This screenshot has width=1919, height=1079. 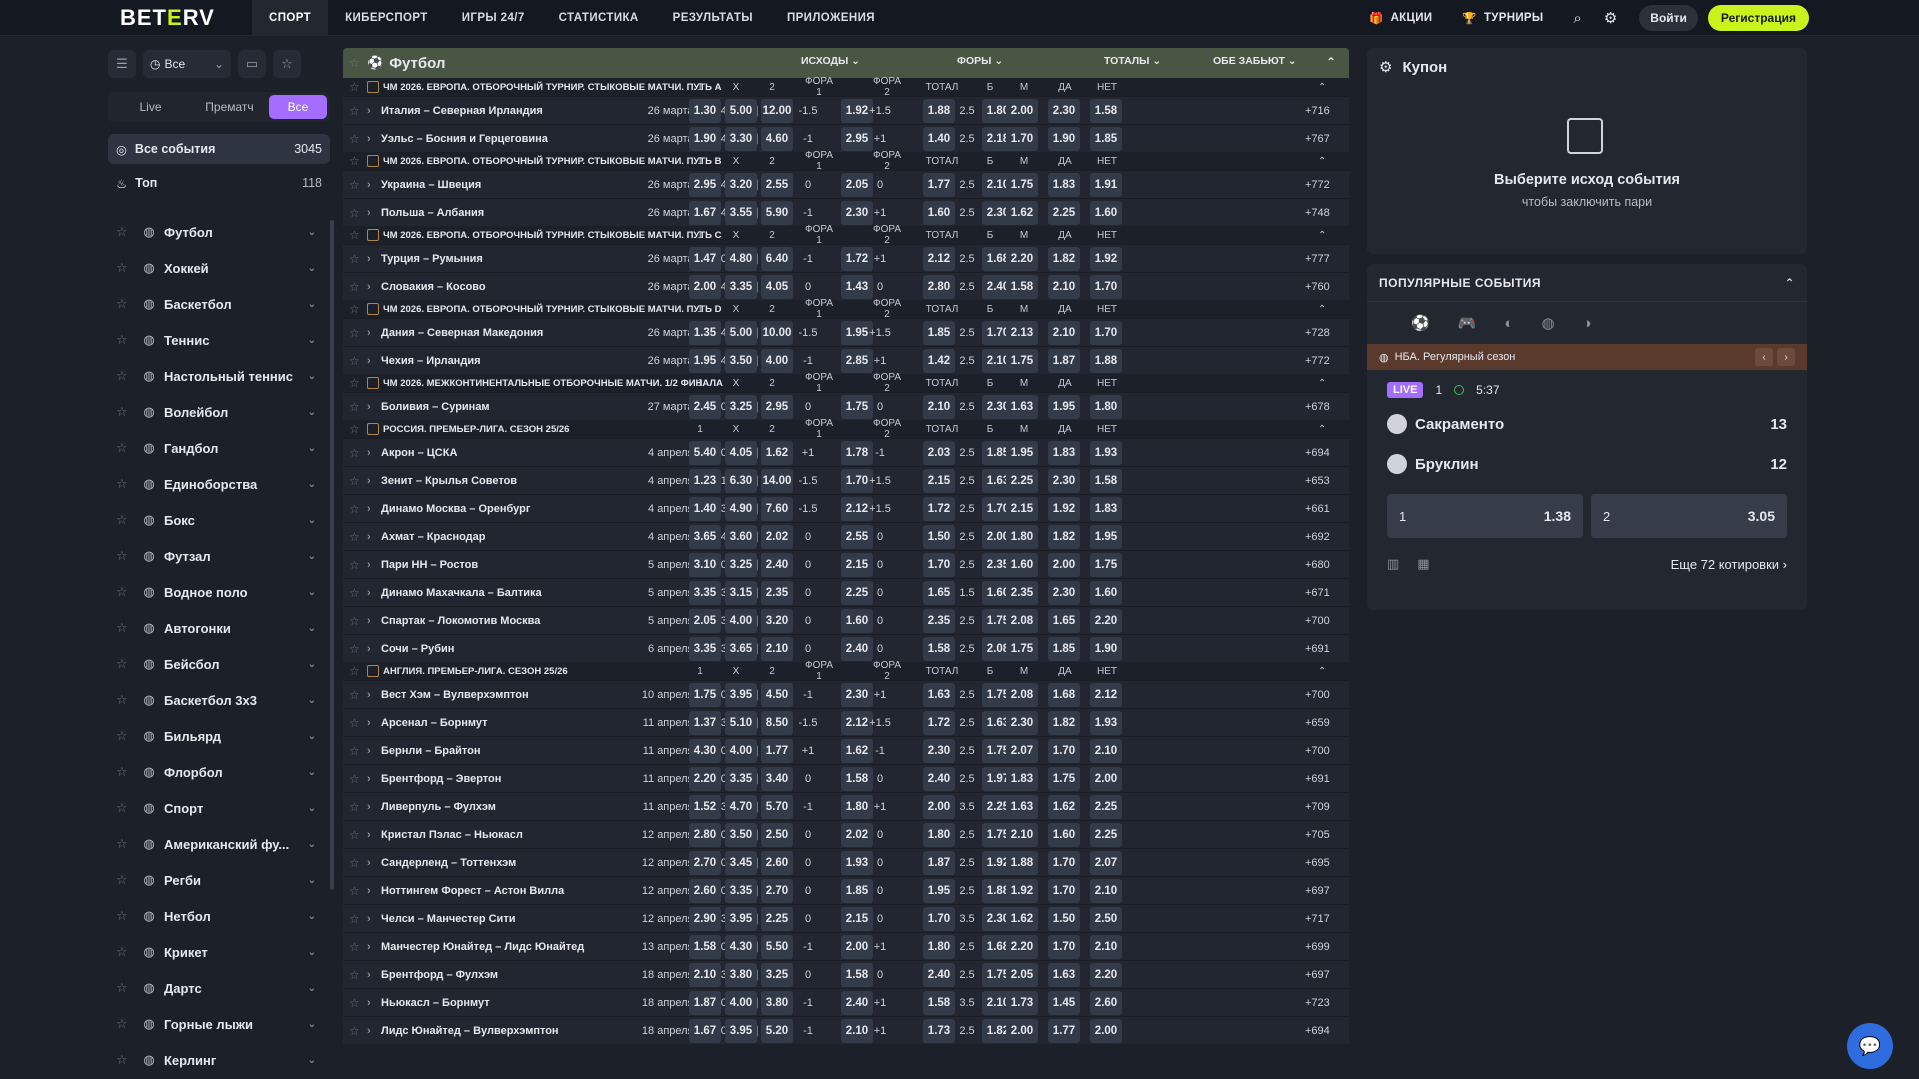 What do you see at coordinates (741, 593) in the screenshot?
I see `odd-button: 3.15` at bounding box center [741, 593].